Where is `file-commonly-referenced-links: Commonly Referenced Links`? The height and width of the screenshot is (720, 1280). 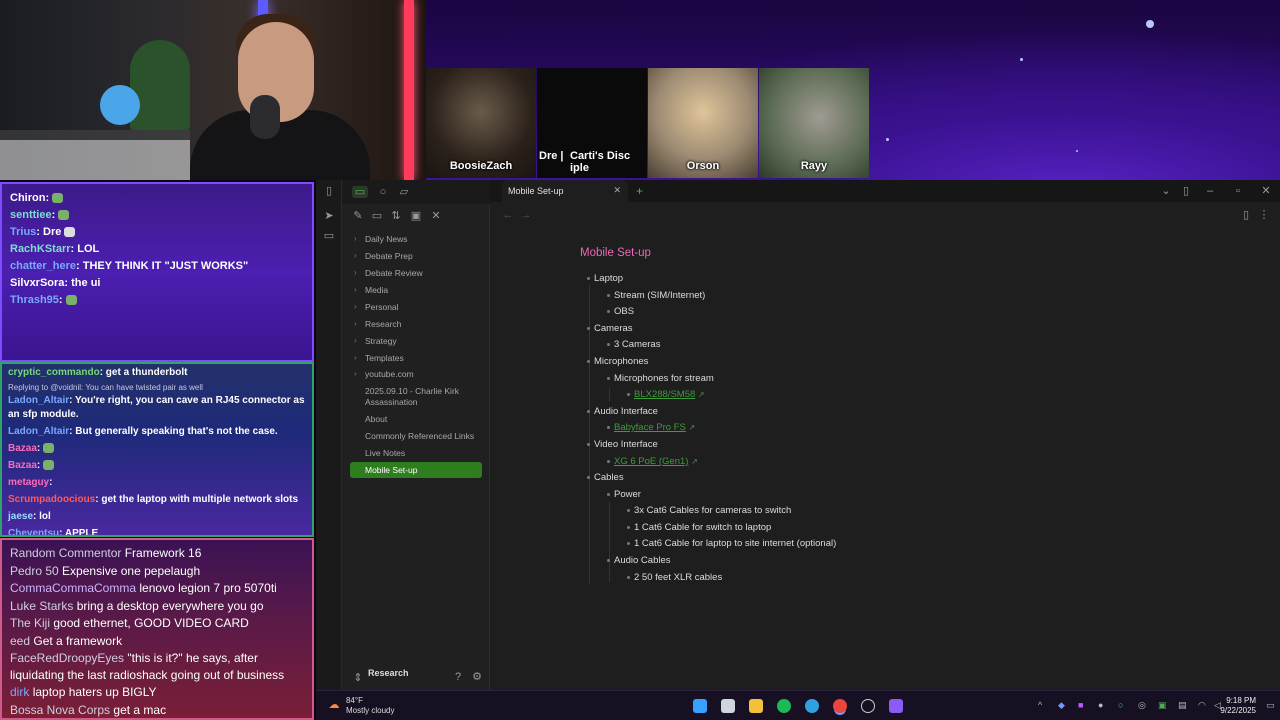
file-commonly-referenced-links: Commonly Referenced Links is located at coordinates (416, 436).